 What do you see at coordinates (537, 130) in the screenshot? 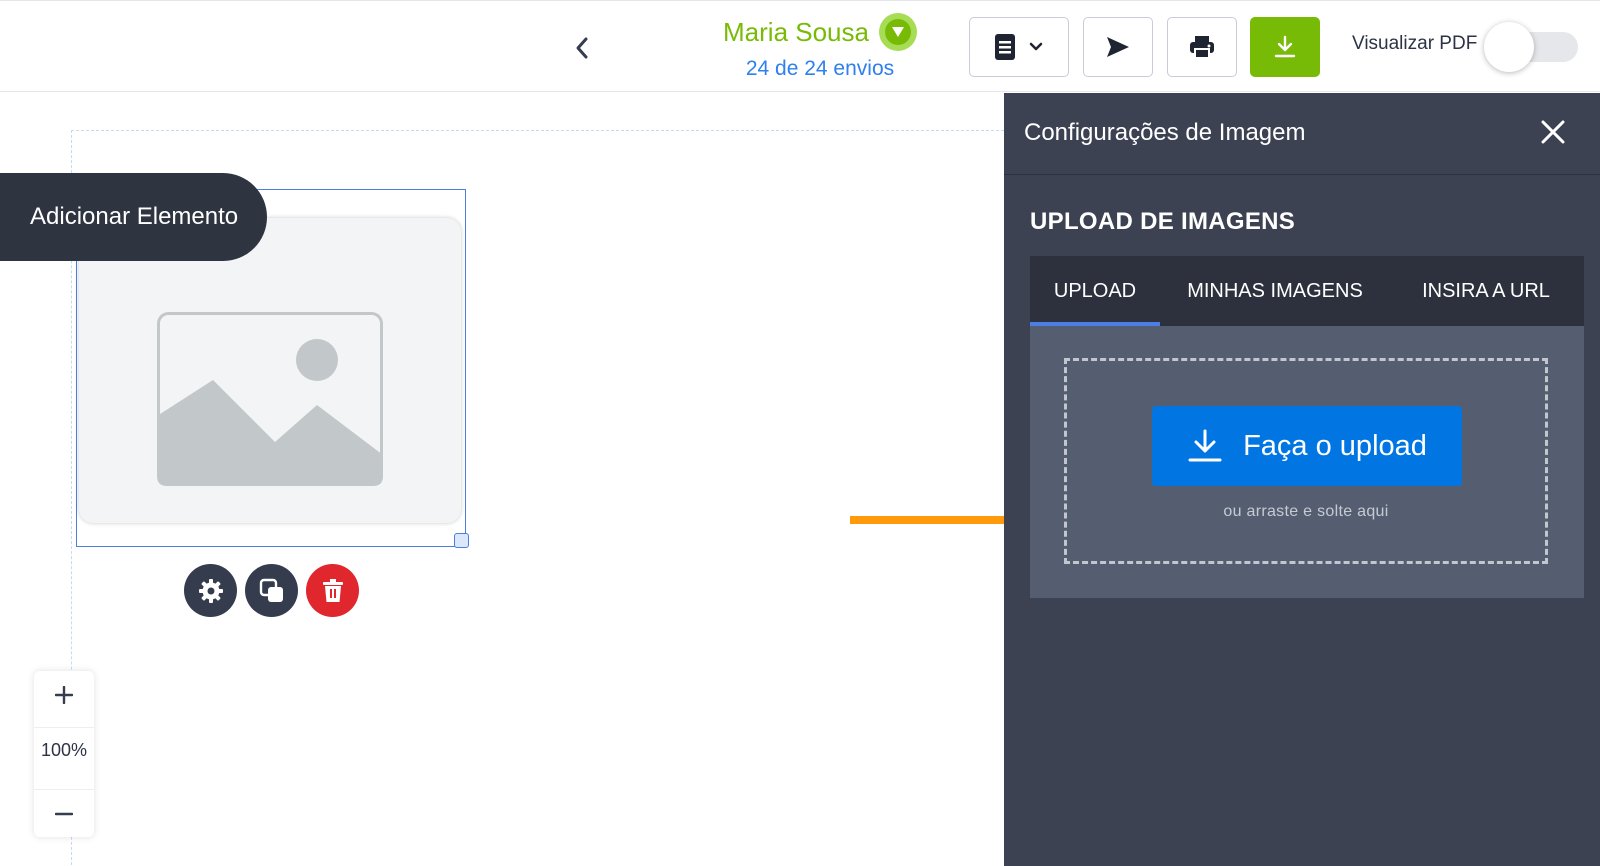
I see `page-guide-horizontal` at bounding box center [537, 130].